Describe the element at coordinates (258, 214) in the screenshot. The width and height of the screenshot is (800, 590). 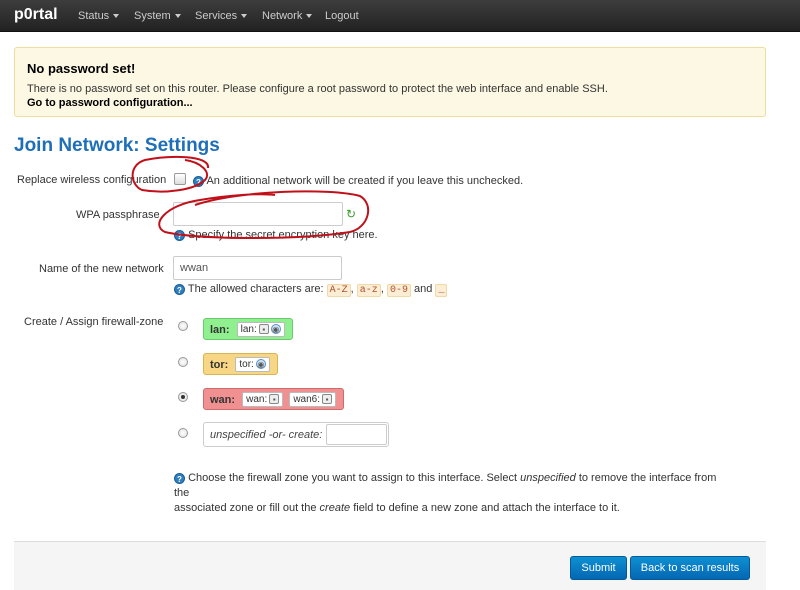
I see `wpa-passphrase-input` at that location.